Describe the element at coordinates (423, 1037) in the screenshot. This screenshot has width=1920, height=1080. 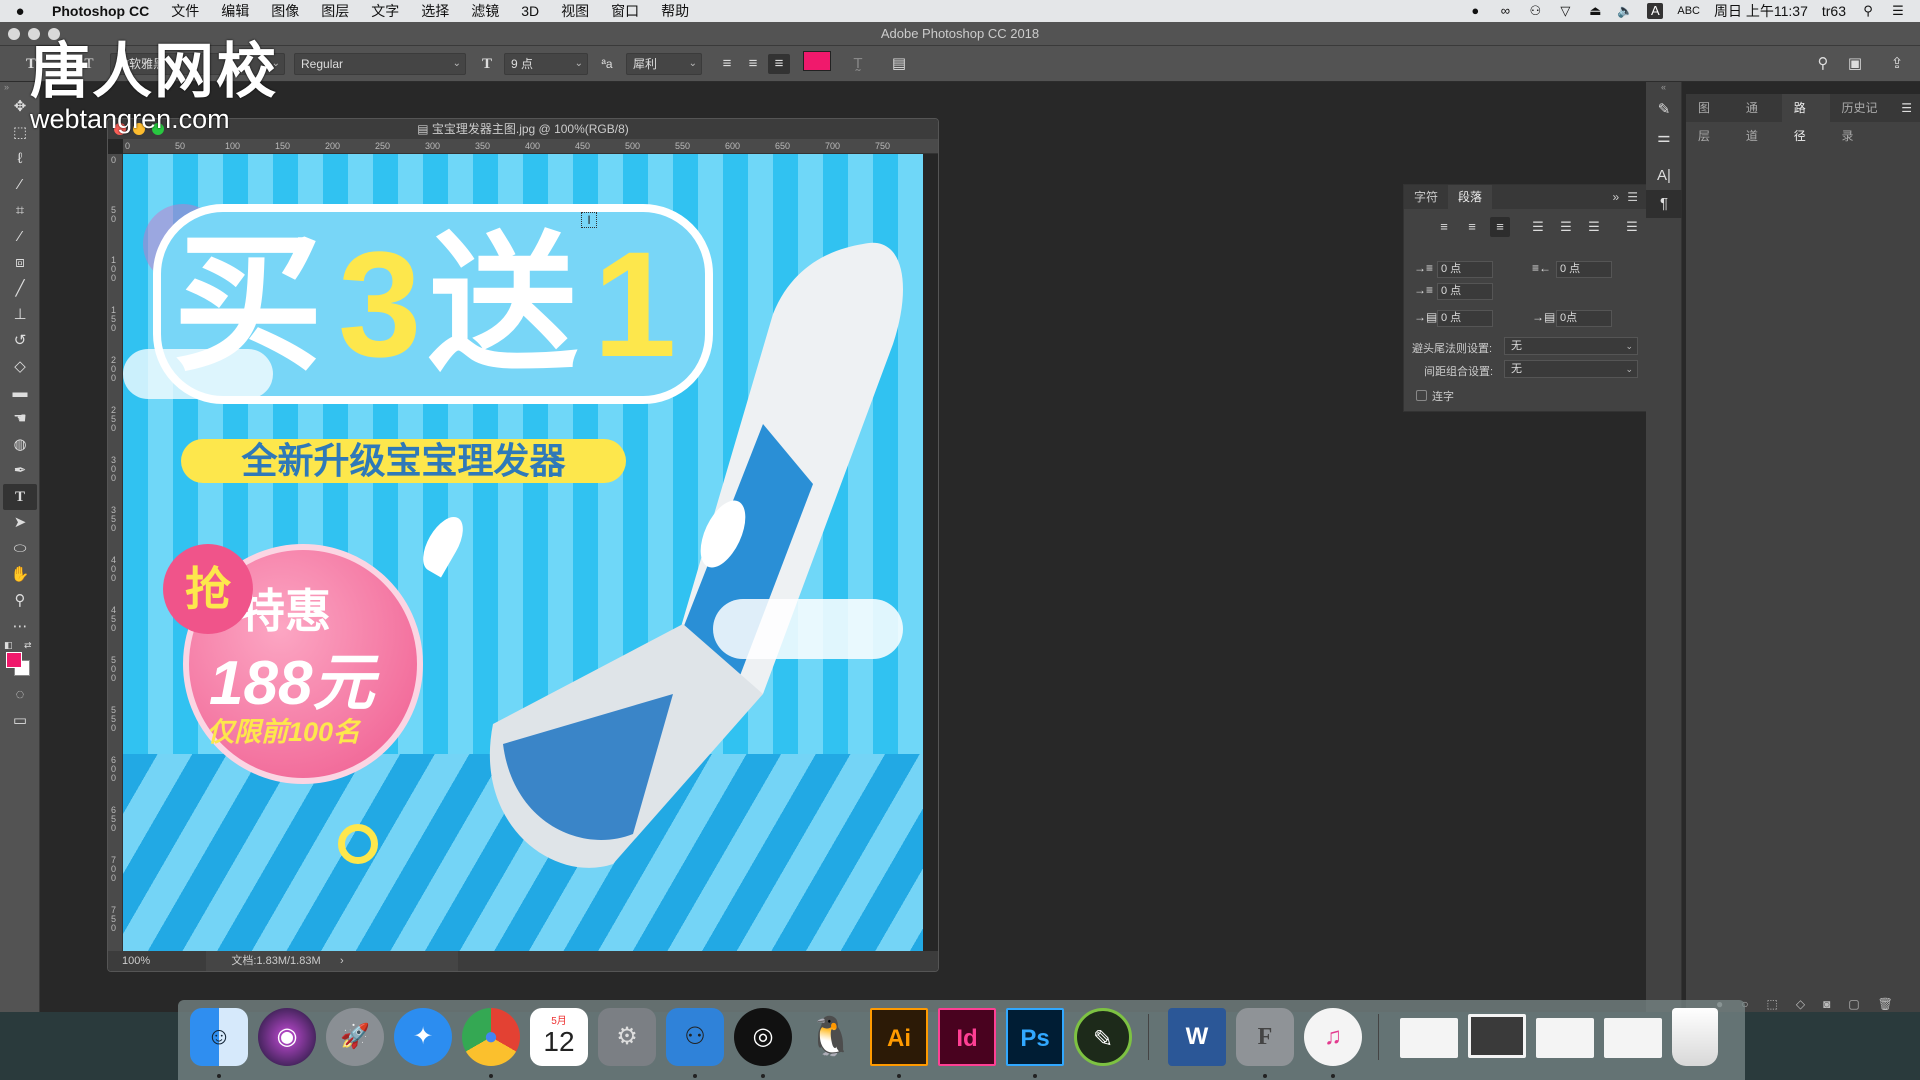
I see `dock-safari-icon: ✦` at that location.